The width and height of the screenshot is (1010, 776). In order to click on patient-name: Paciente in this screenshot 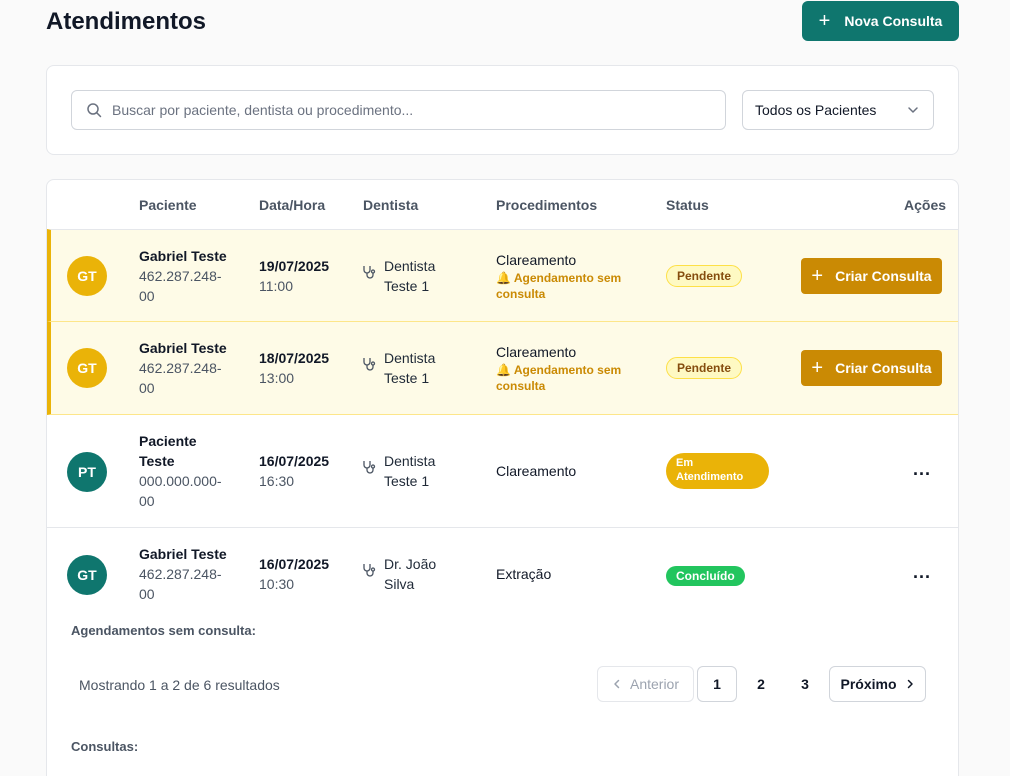, I will do `click(168, 441)`.